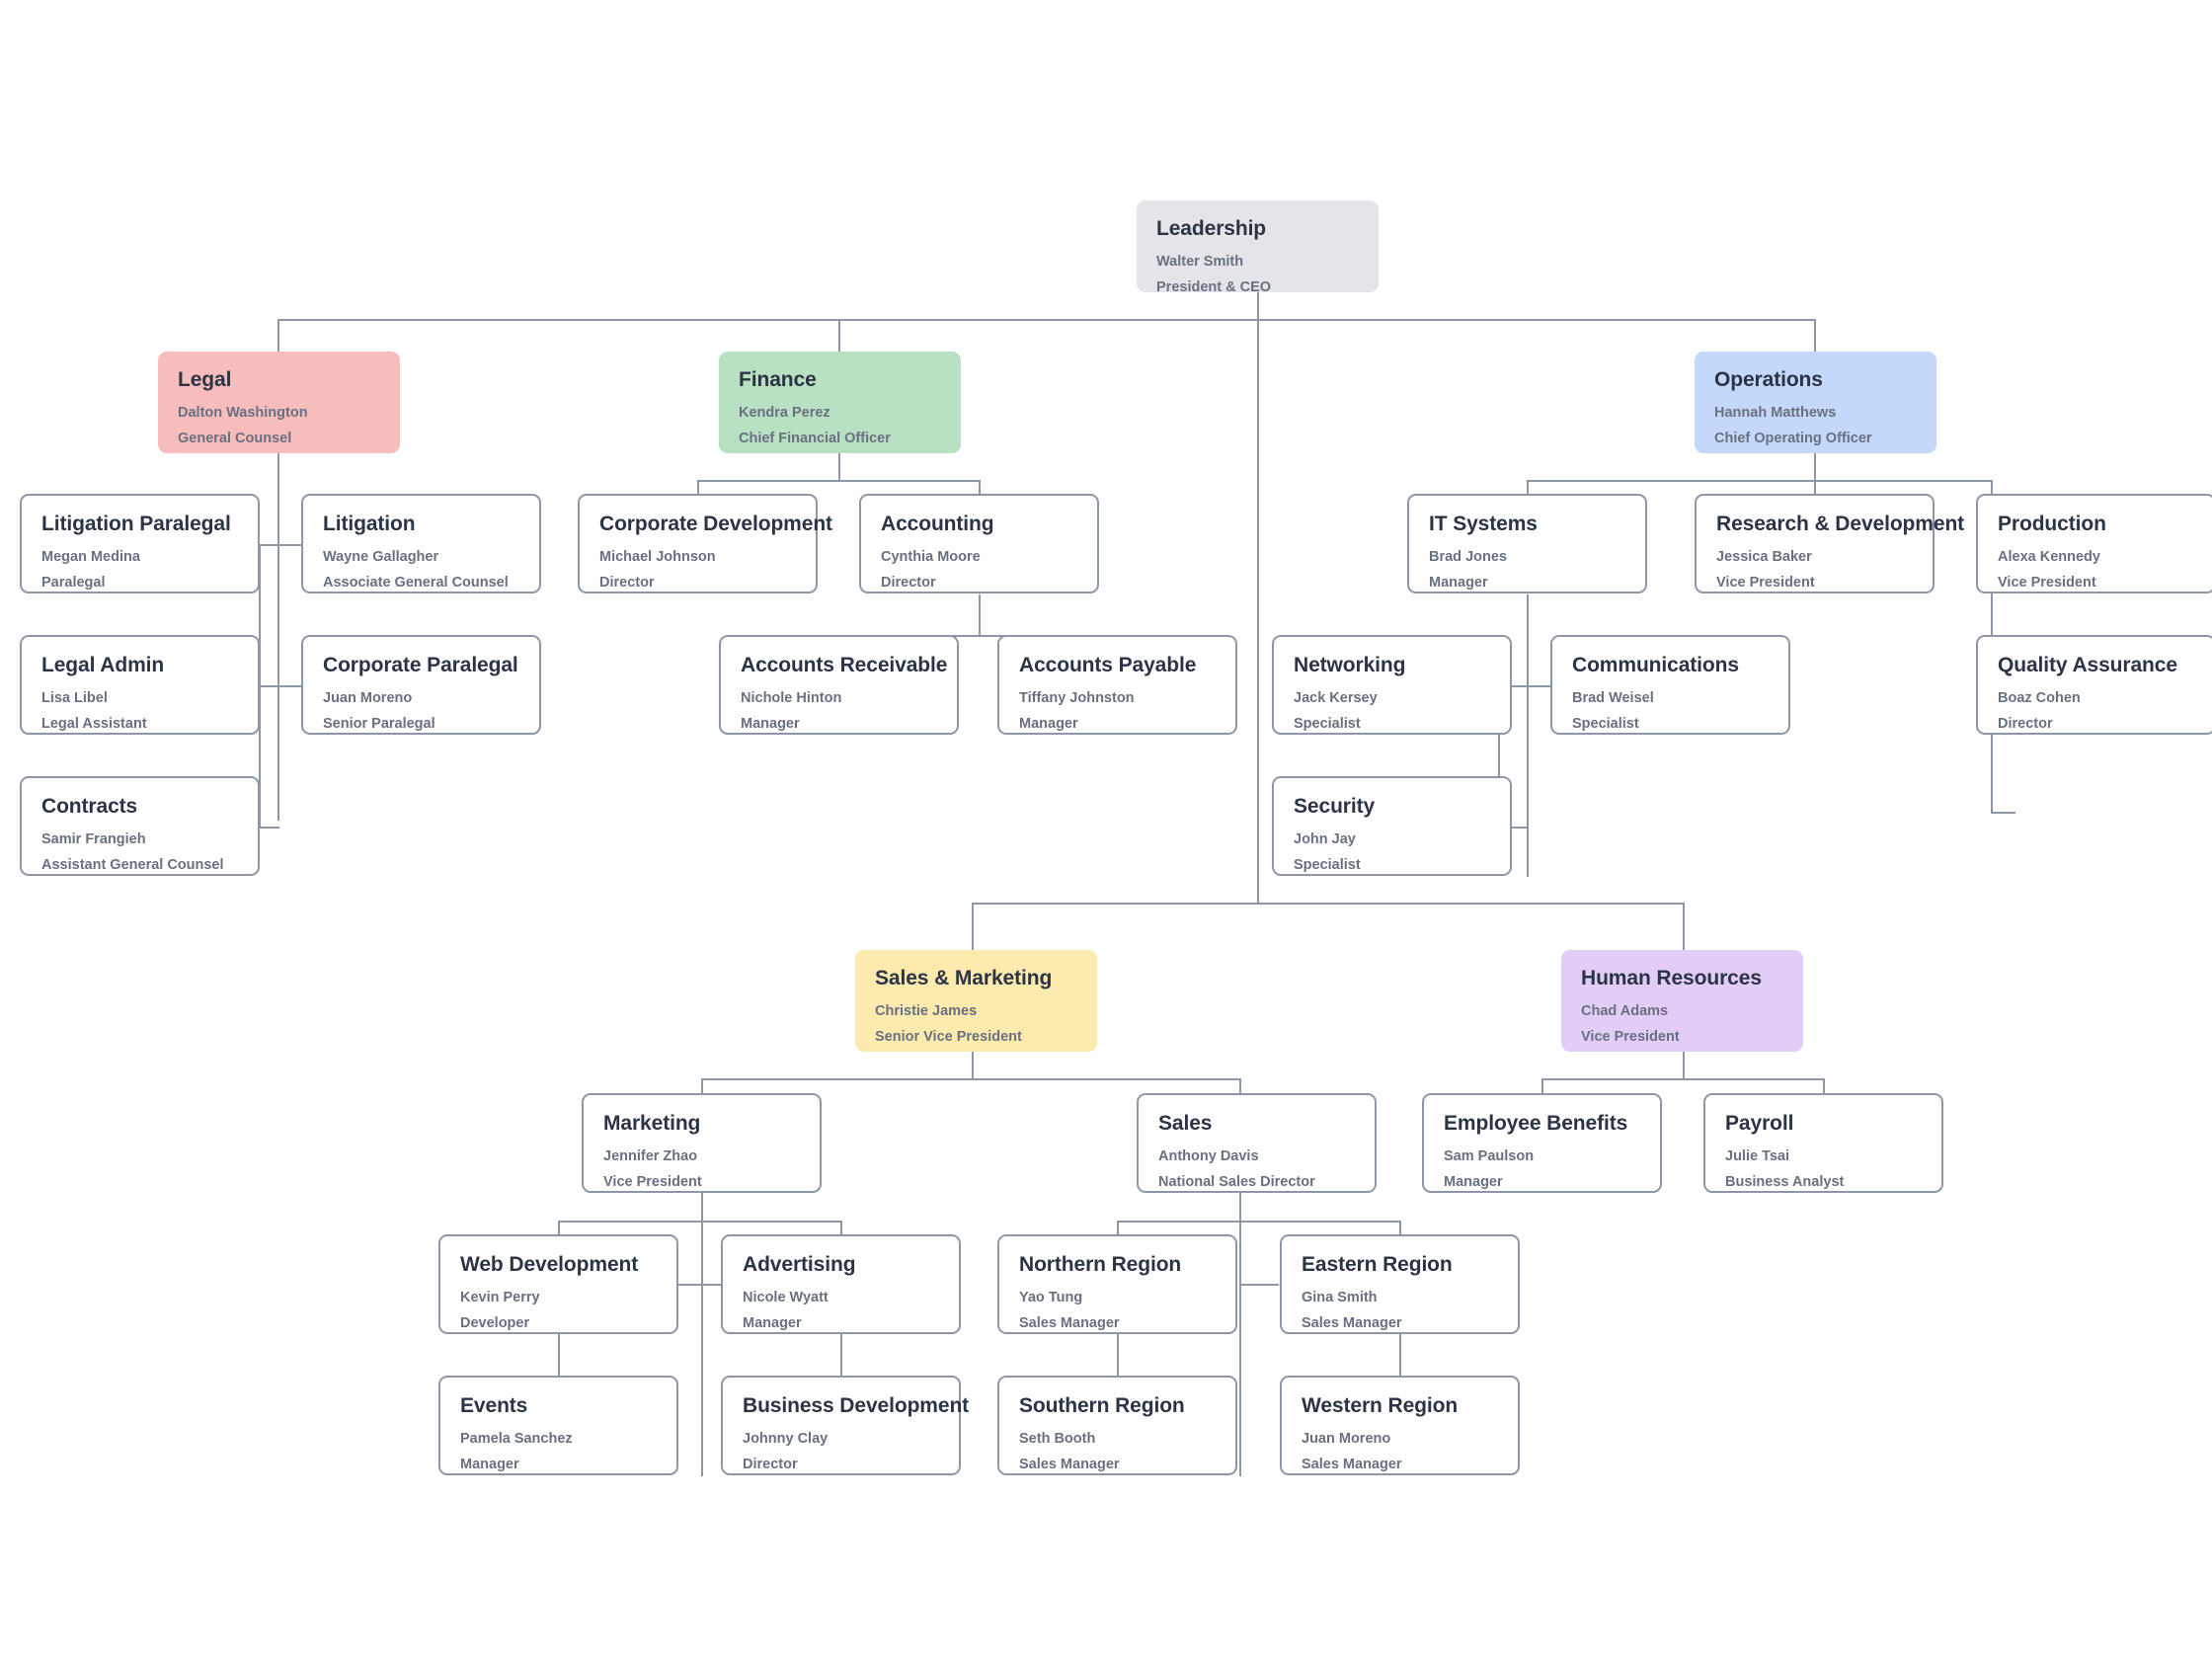  I want to click on node-role: Legal Assistant, so click(94, 724).